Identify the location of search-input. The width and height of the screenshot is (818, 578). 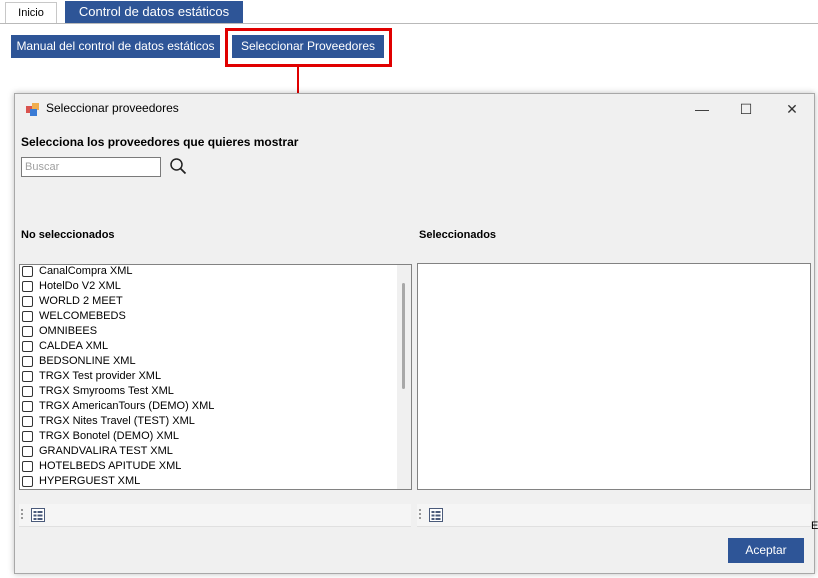
(91, 167).